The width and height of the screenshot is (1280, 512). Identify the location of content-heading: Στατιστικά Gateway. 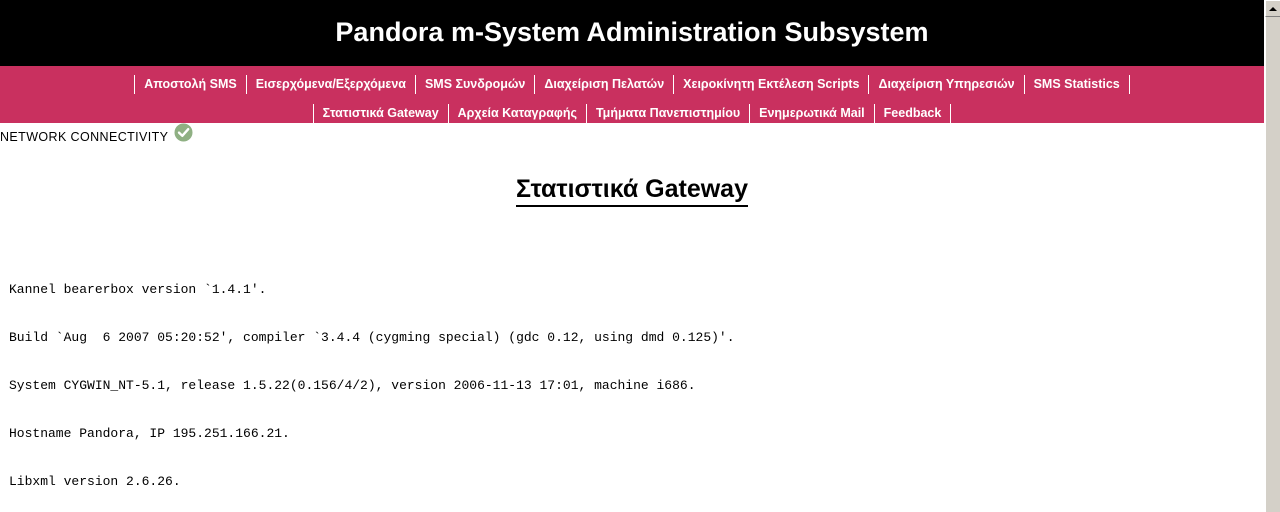
(632, 191).